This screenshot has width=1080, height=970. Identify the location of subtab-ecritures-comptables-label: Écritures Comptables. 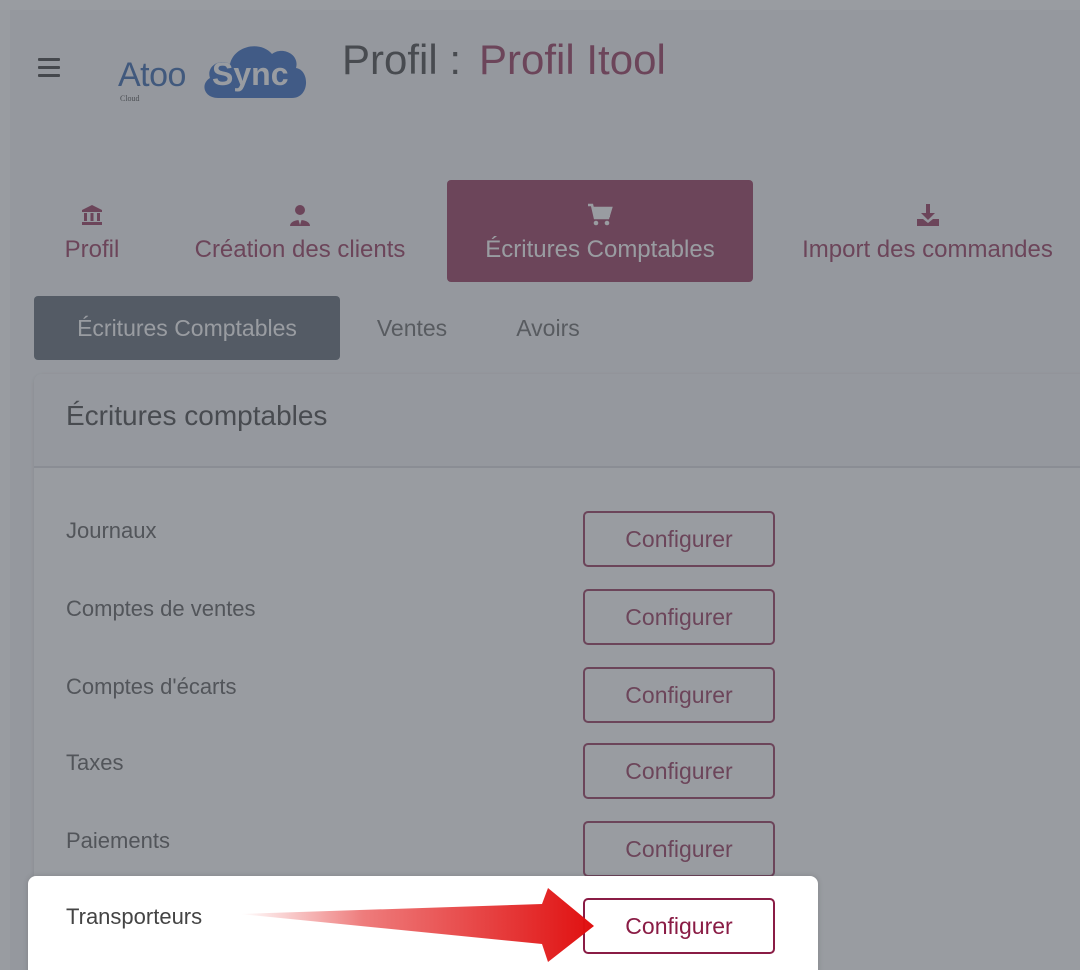
(187, 327).